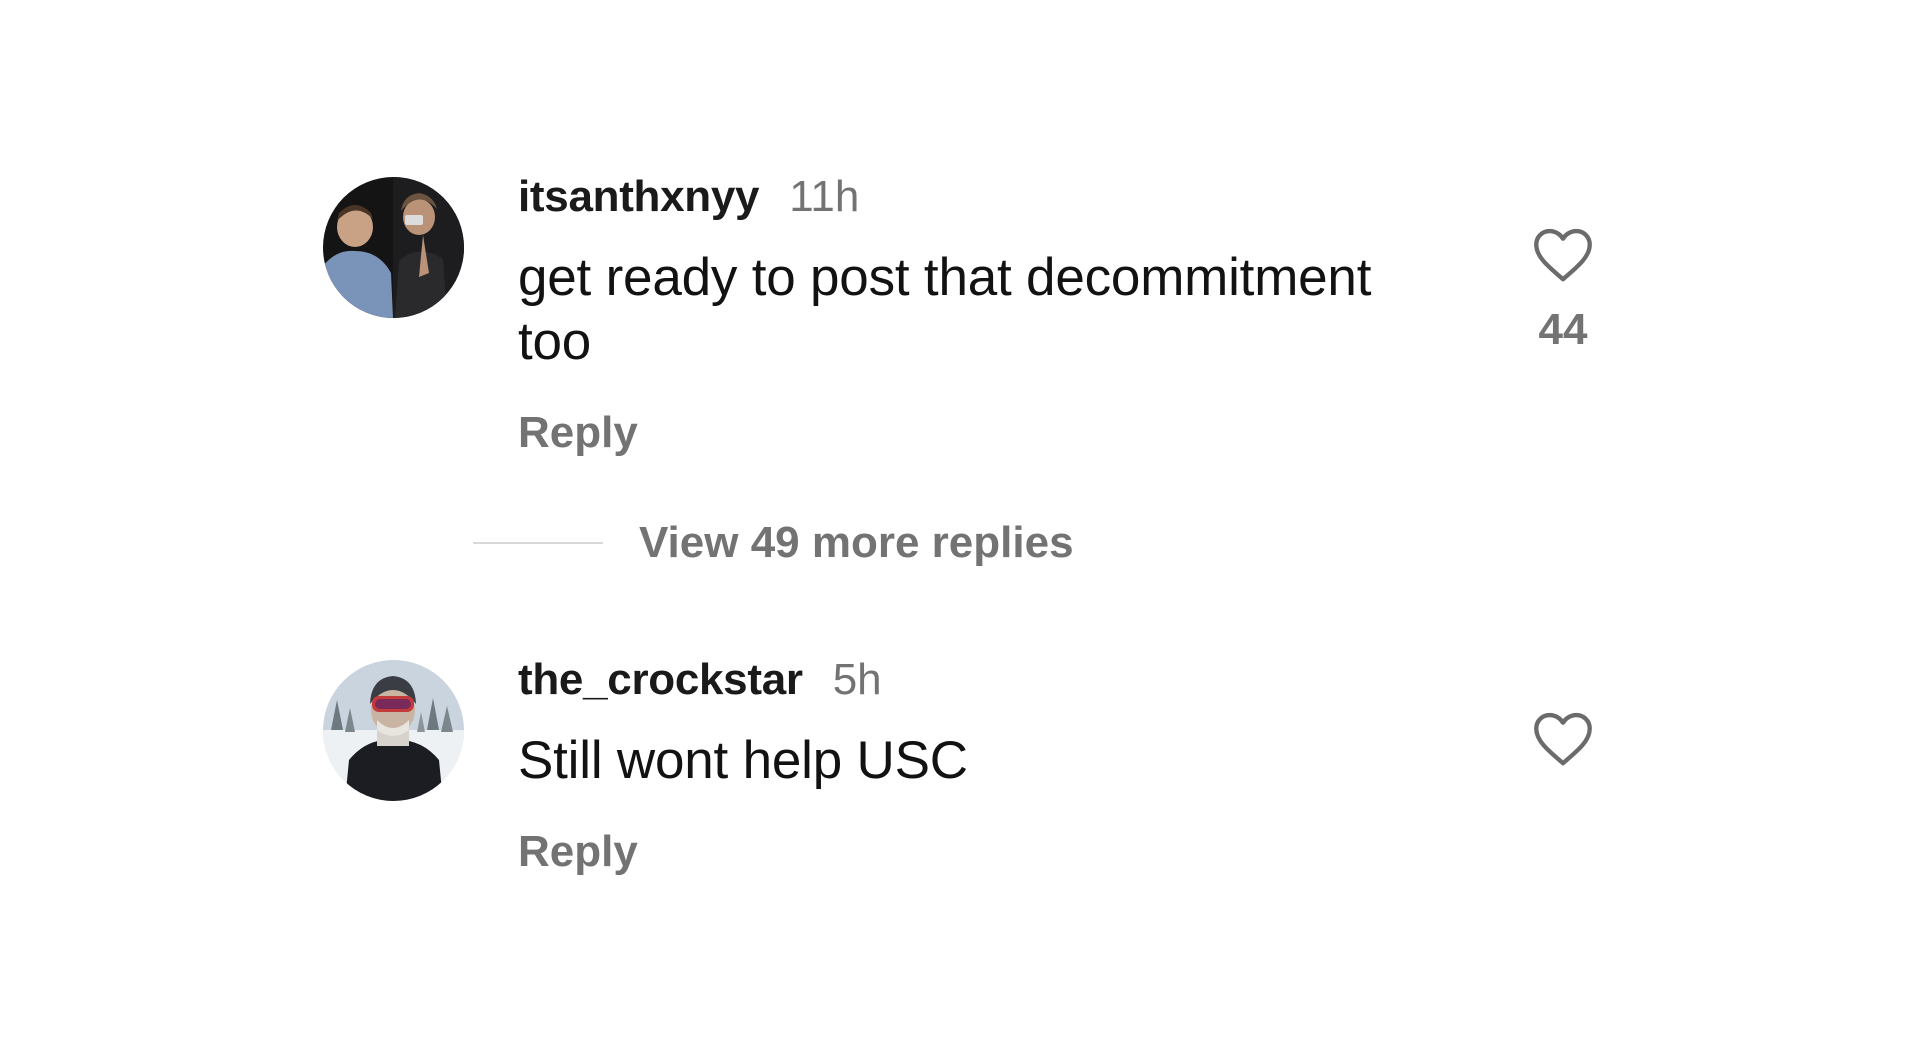 The height and width of the screenshot is (1056, 1920). Describe the element at coordinates (743, 760) in the screenshot. I see `comment-text: Still wont help USC` at that location.